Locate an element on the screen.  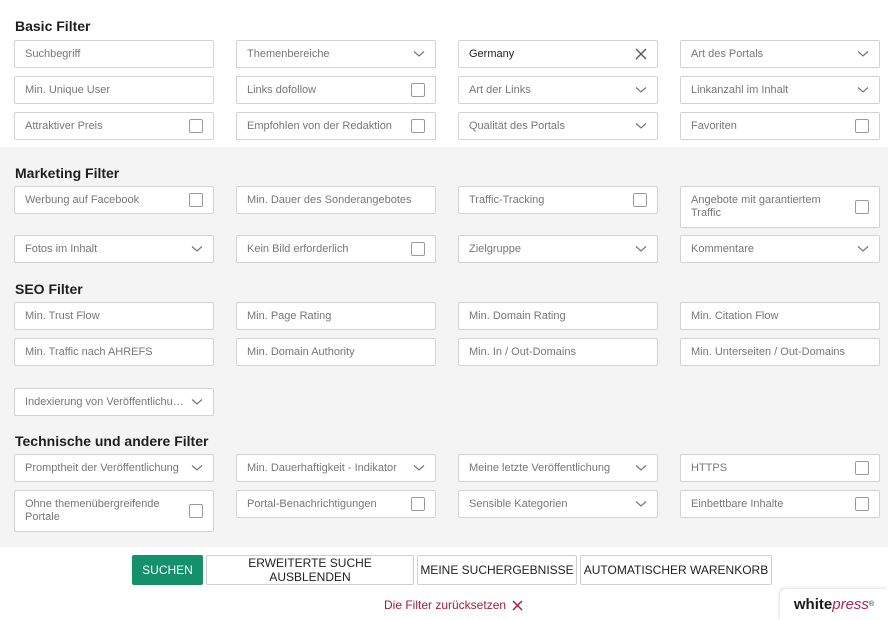
linkanzahl-im-inhalt-dropdown: Linkanzahl im Inhalt is located at coordinates (780, 90).